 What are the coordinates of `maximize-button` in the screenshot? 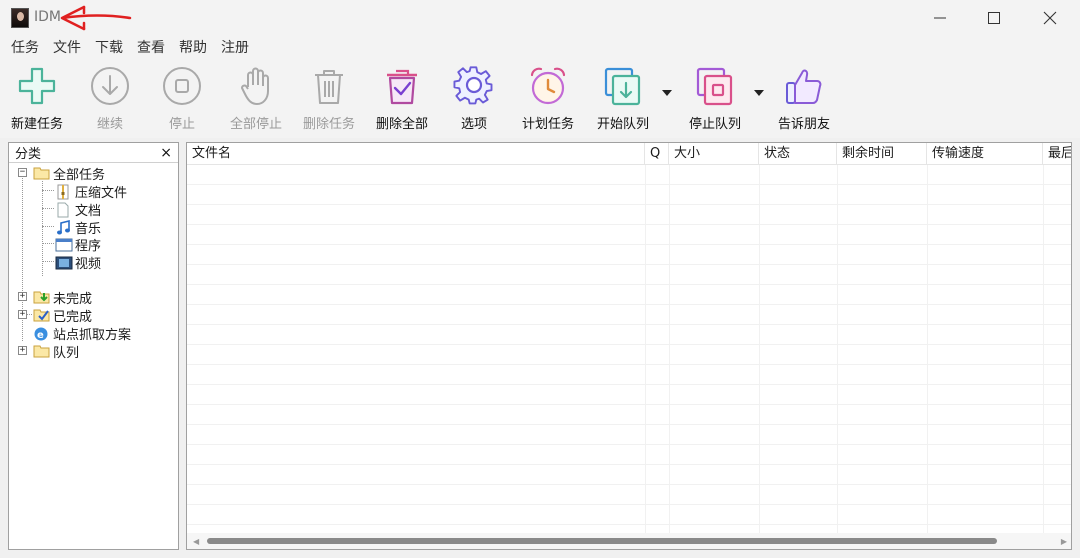 It's located at (994, 18).